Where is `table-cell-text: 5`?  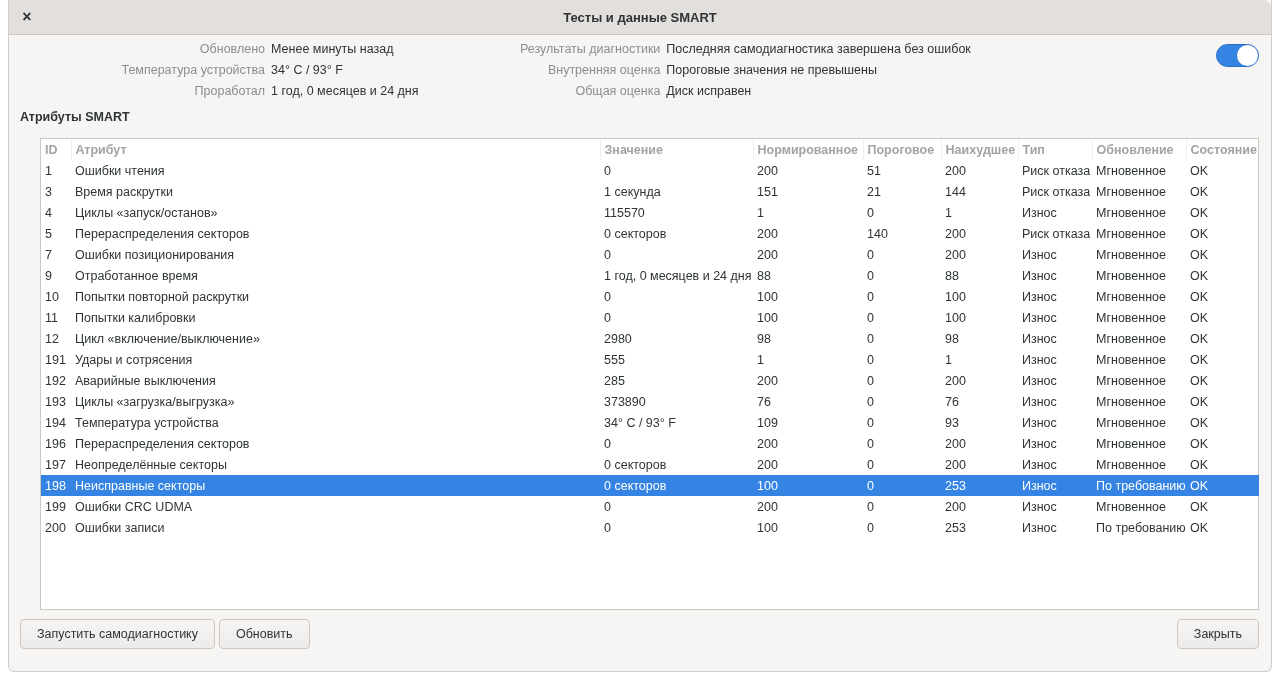 table-cell-text: 5 is located at coordinates (48, 234).